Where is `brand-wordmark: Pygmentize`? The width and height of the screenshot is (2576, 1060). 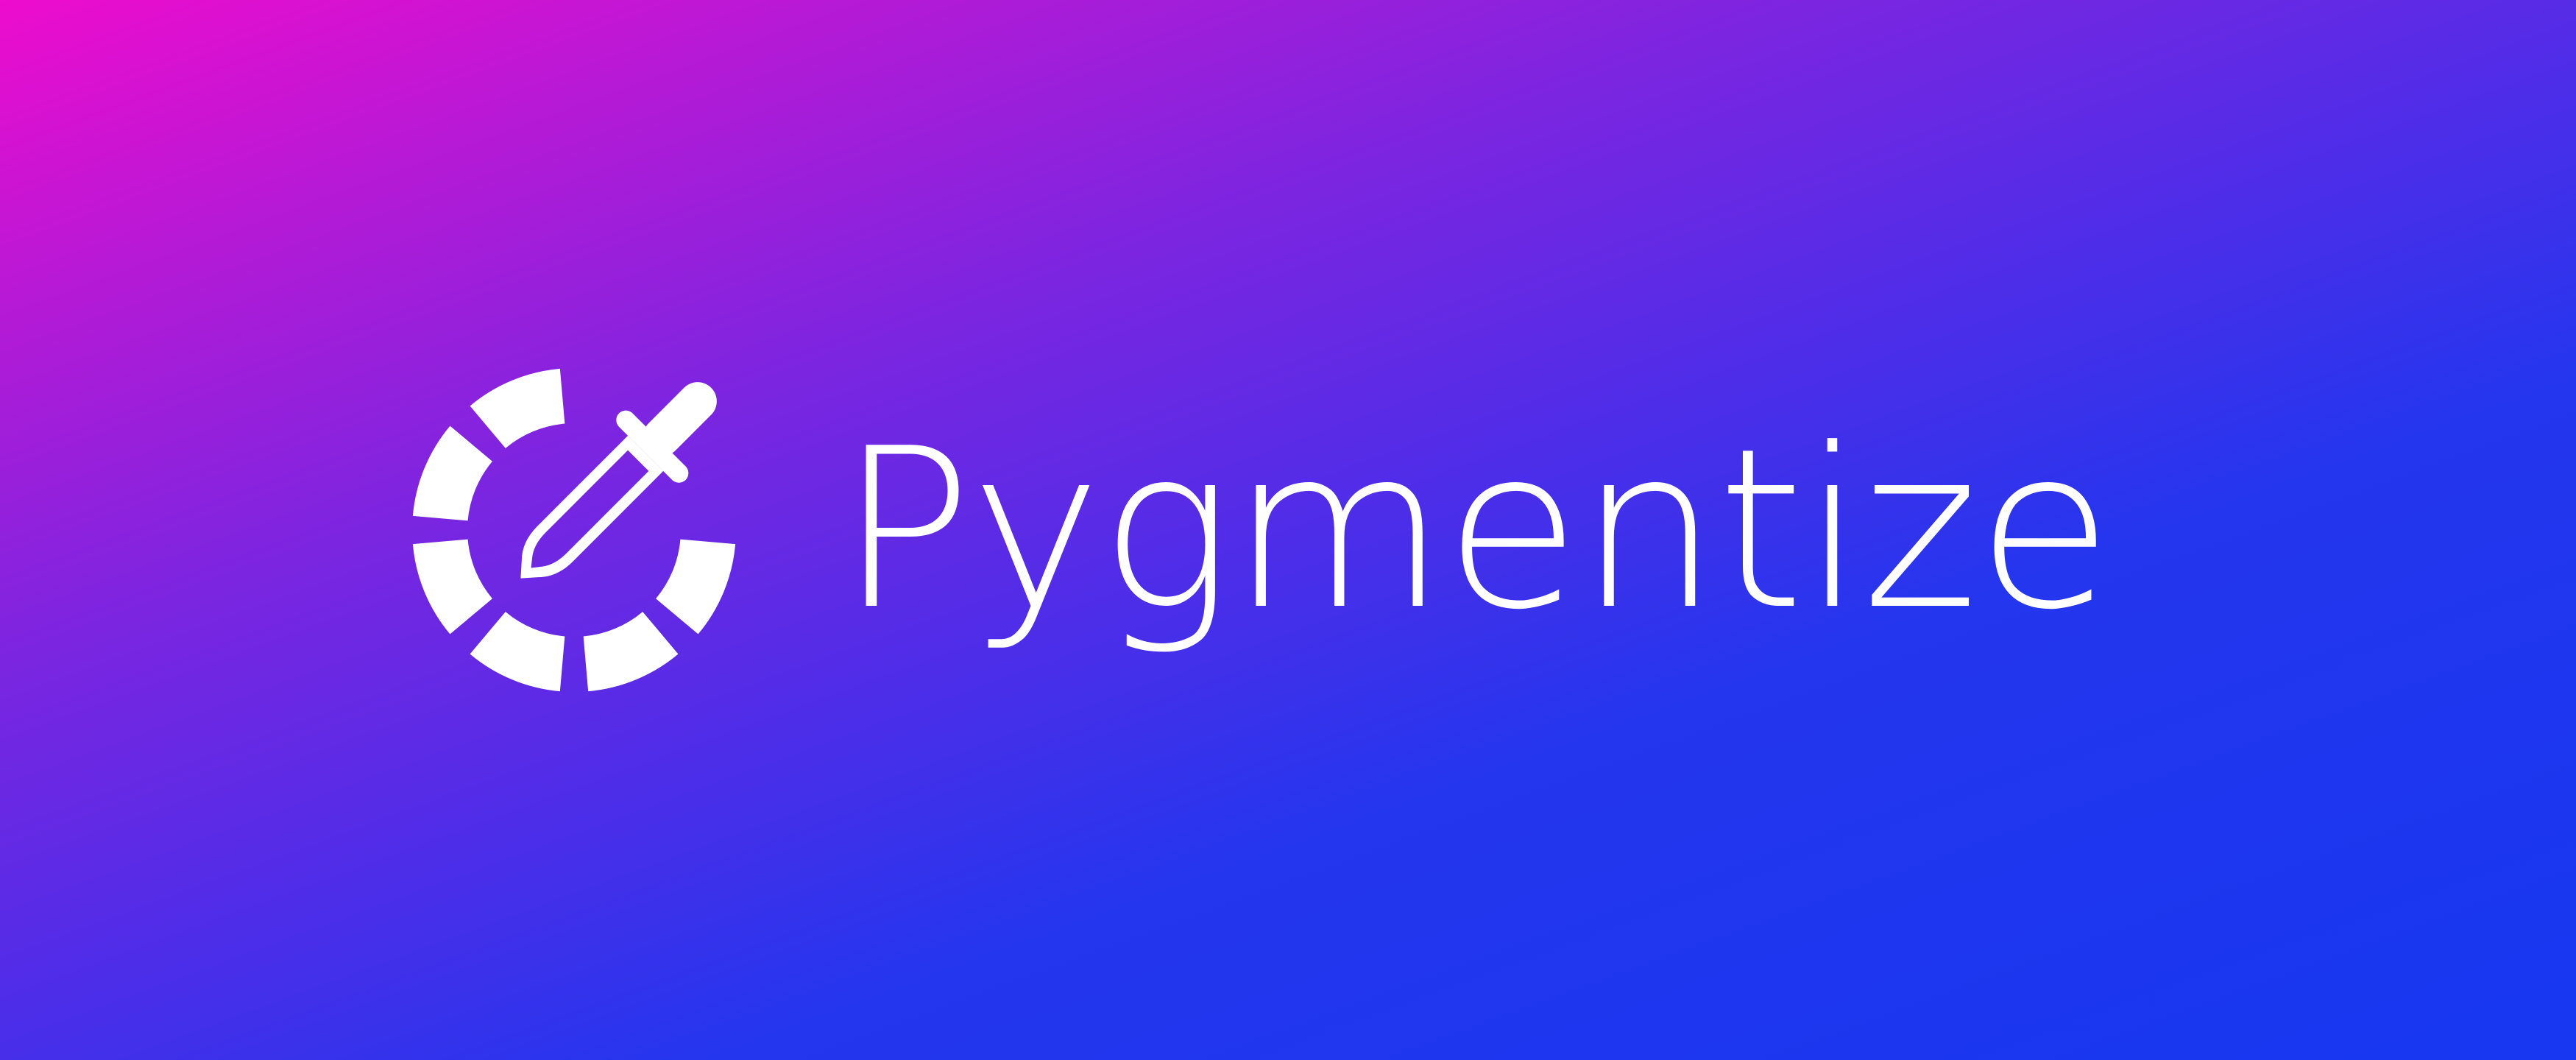 brand-wordmark: Pygmentize is located at coordinates (1475, 529).